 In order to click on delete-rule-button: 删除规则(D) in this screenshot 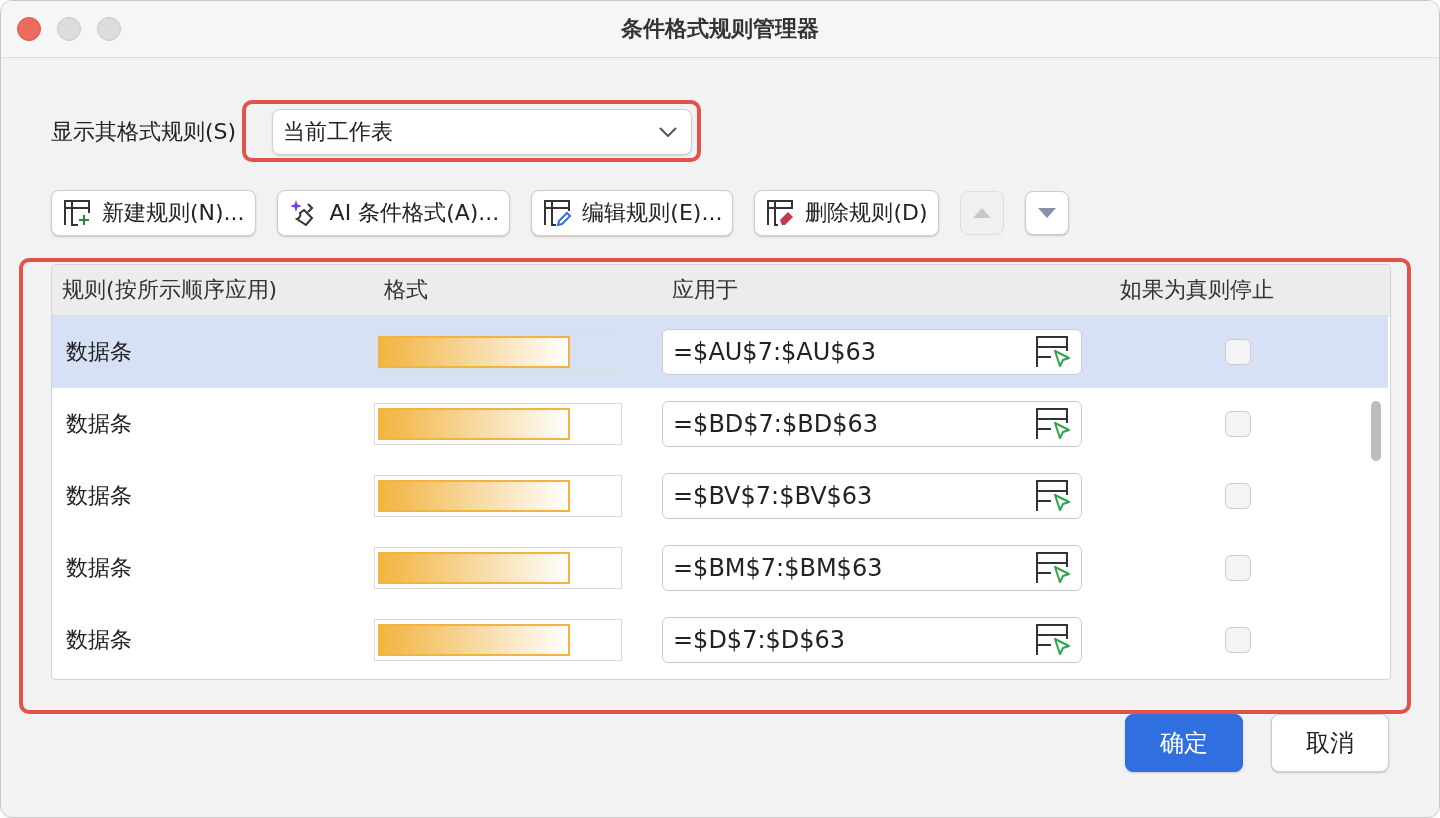, I will do `click(846, 213)`.